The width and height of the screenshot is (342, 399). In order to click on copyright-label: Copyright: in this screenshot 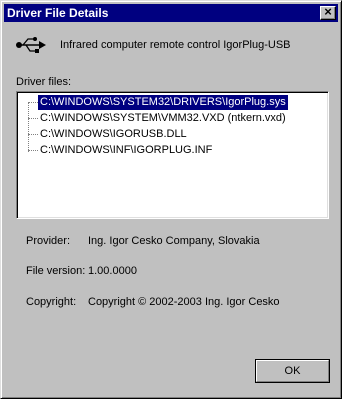, I will do `click(51, 302)`.